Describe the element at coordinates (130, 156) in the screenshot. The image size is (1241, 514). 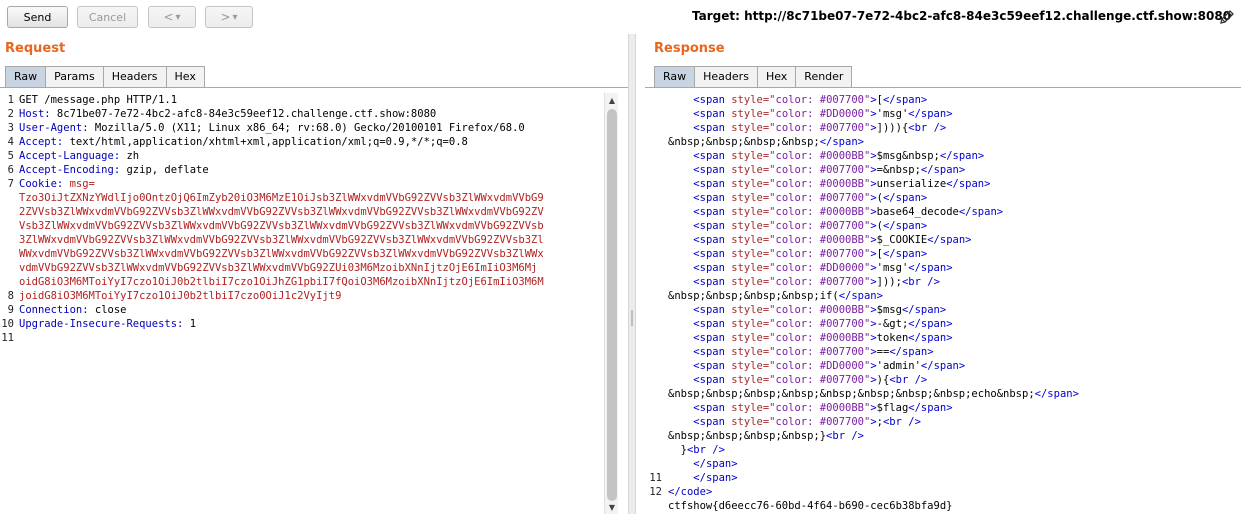
I see `header-value: zh` at that location.